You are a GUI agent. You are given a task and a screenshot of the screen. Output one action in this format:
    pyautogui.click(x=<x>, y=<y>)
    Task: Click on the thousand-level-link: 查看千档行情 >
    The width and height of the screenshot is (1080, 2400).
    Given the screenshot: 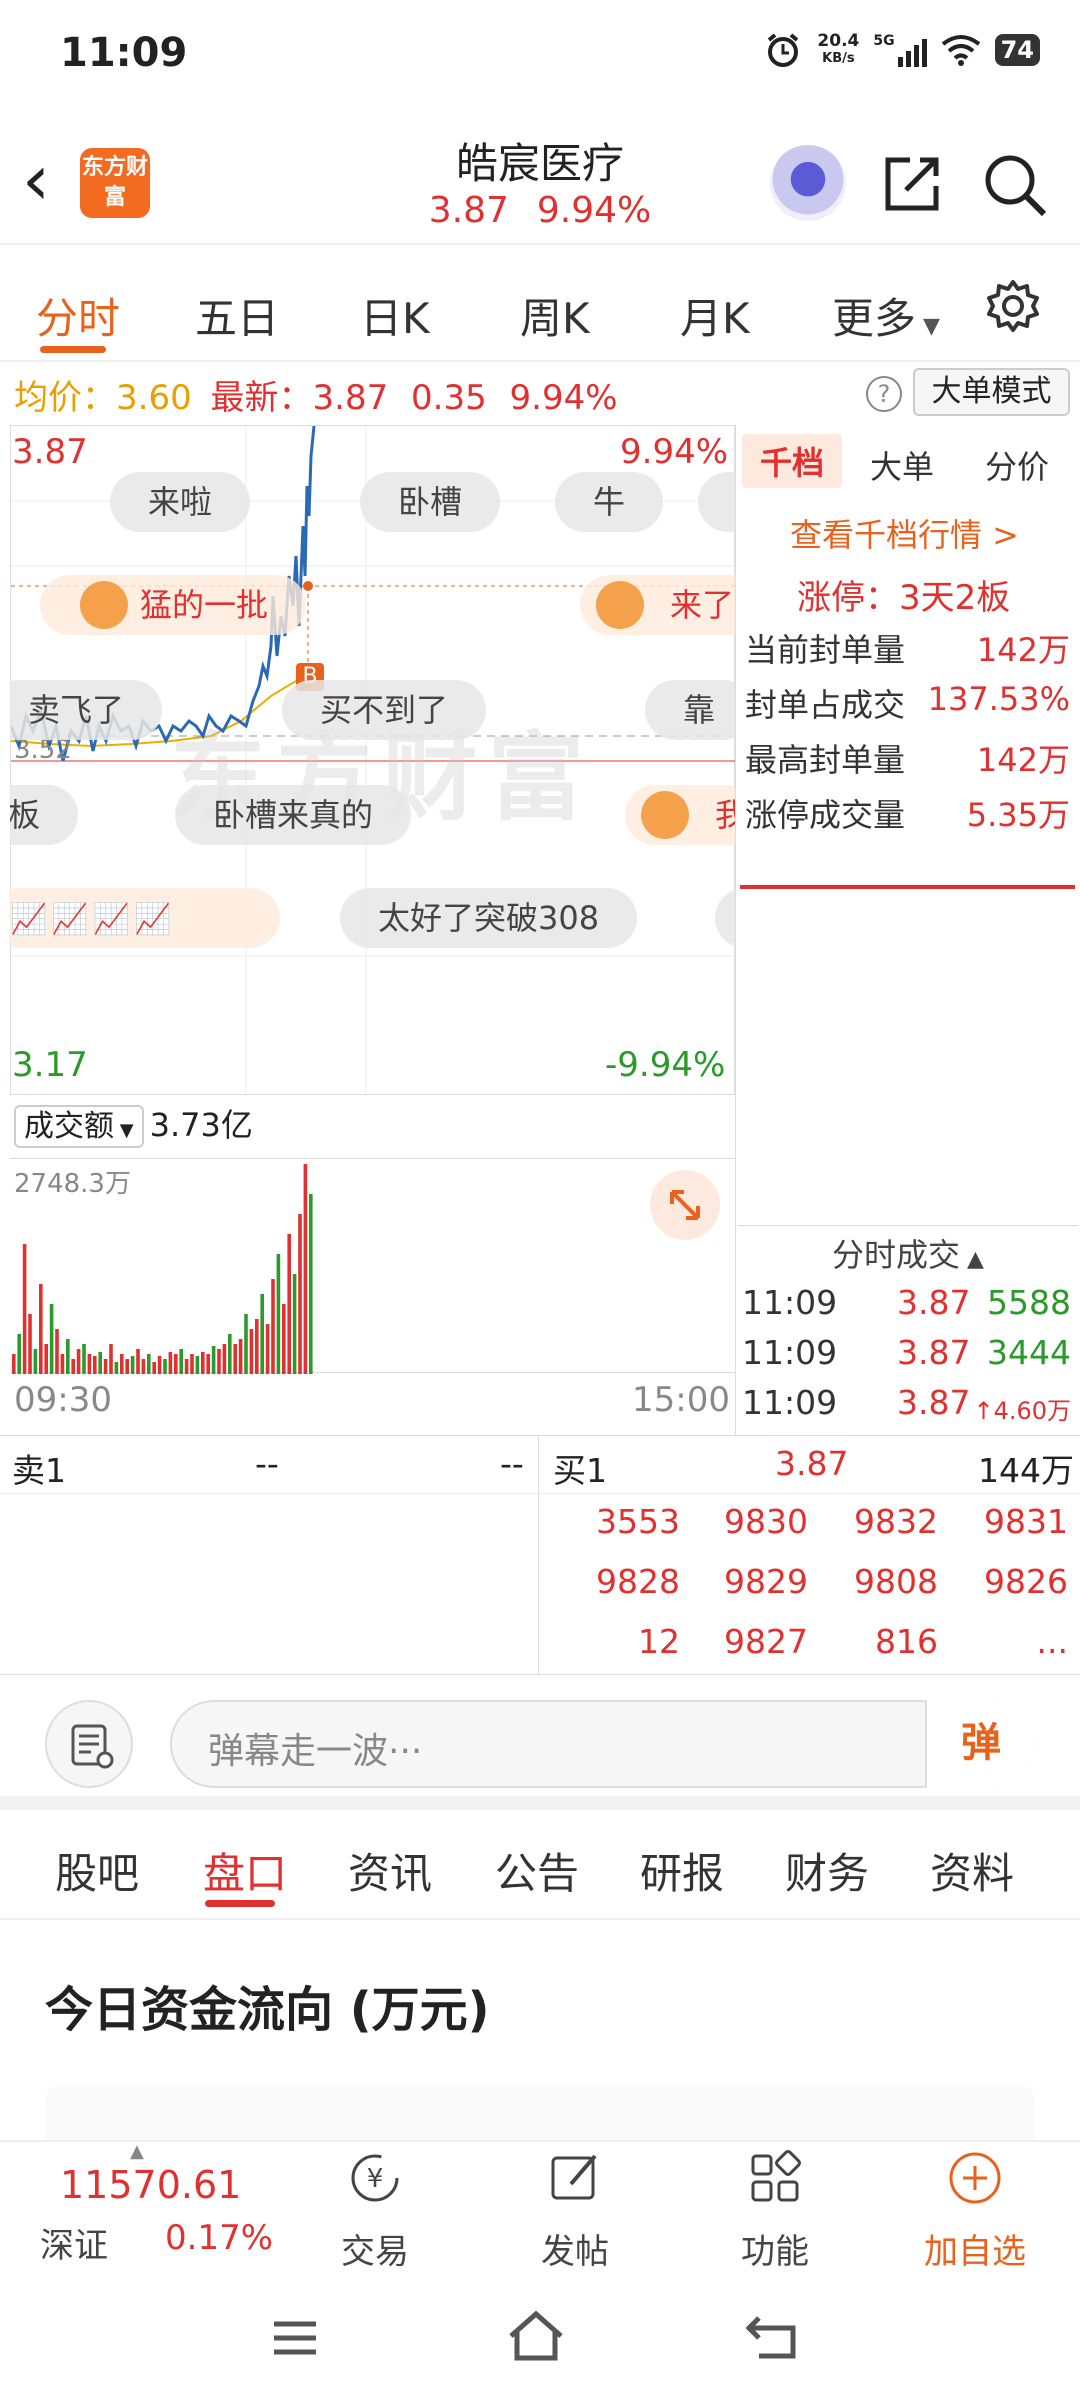 What is the action you would take?
    pyautogui.click(x=904, y=533)
    